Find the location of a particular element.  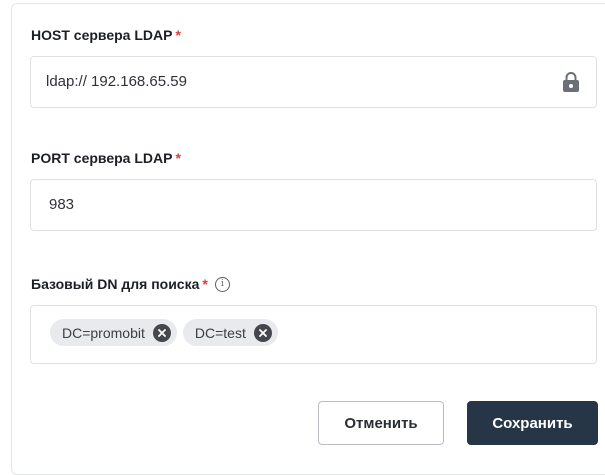

base-dn-label-text: Базовый DN для поиска is located at coordinates (115, 284).